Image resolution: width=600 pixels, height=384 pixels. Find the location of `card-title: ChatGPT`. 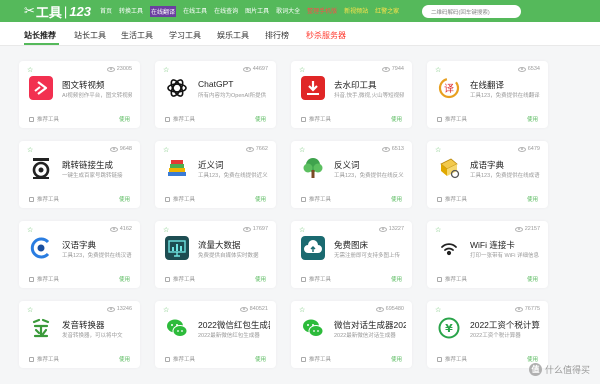

card-title: ChatGPT is located at coordinates (216, 84).